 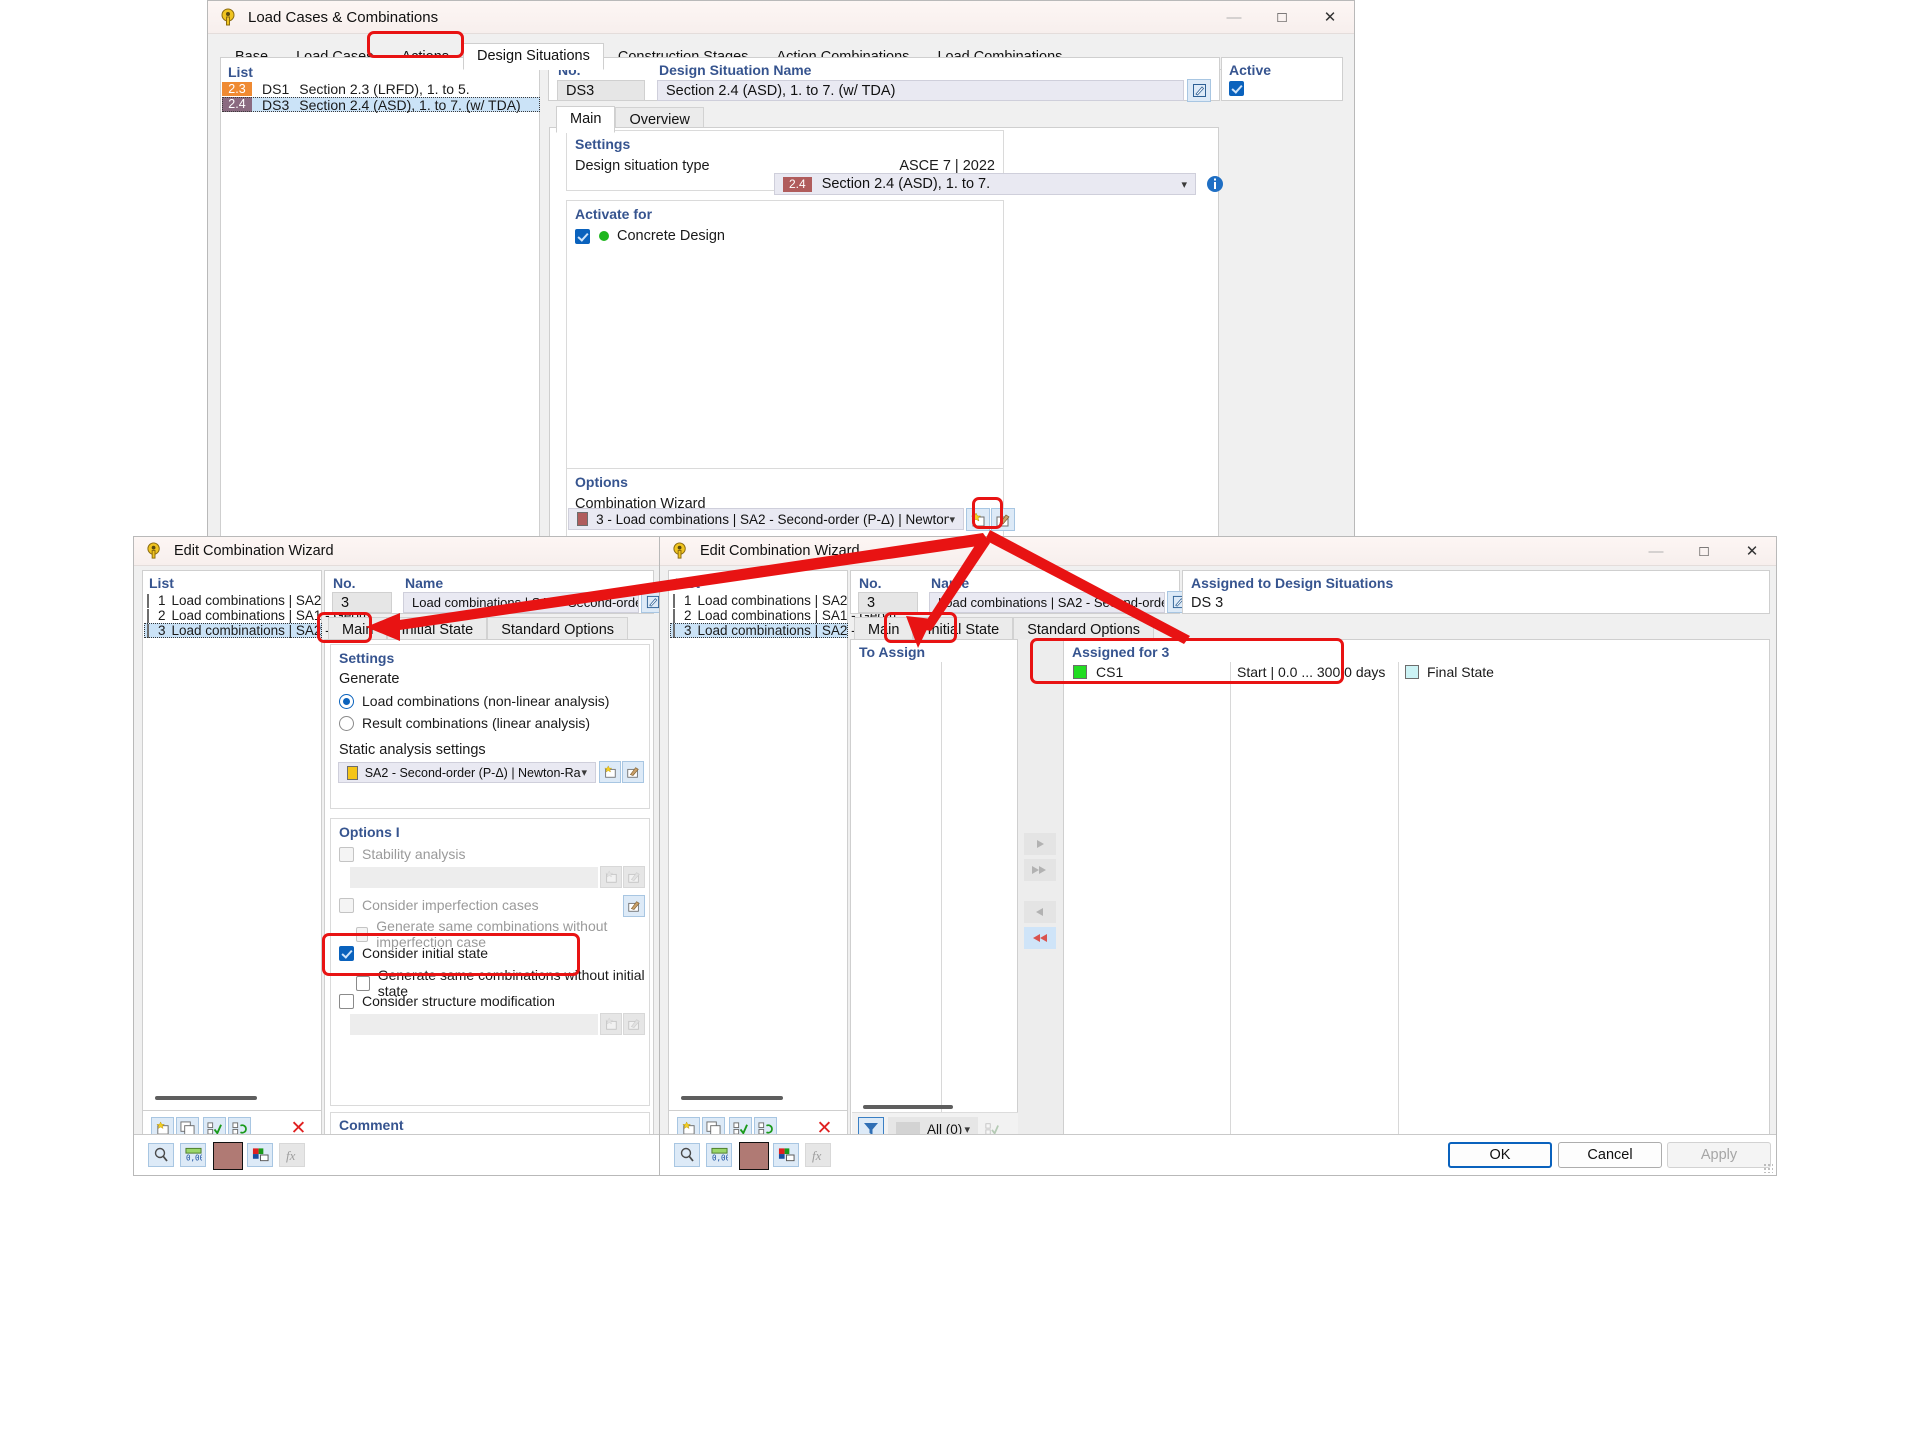 I want to click on activate-item: Concrete Design, so click(x=650, y=236).